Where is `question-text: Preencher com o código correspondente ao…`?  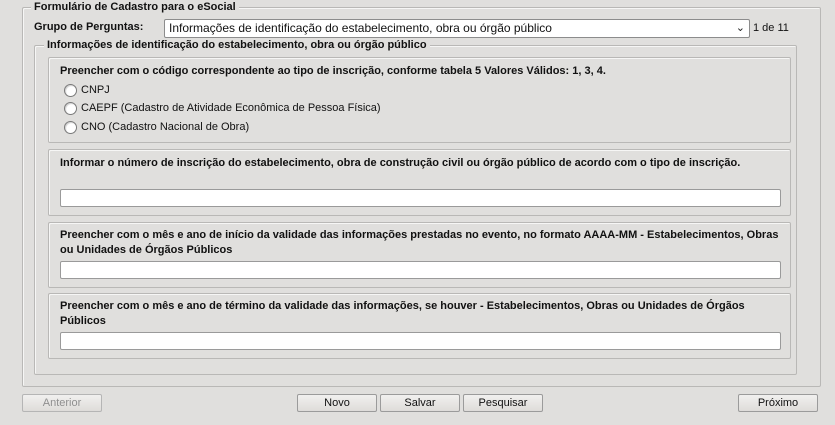 question-text: Preencher com o código correspondente ao… is located at coordinates (333, 71).